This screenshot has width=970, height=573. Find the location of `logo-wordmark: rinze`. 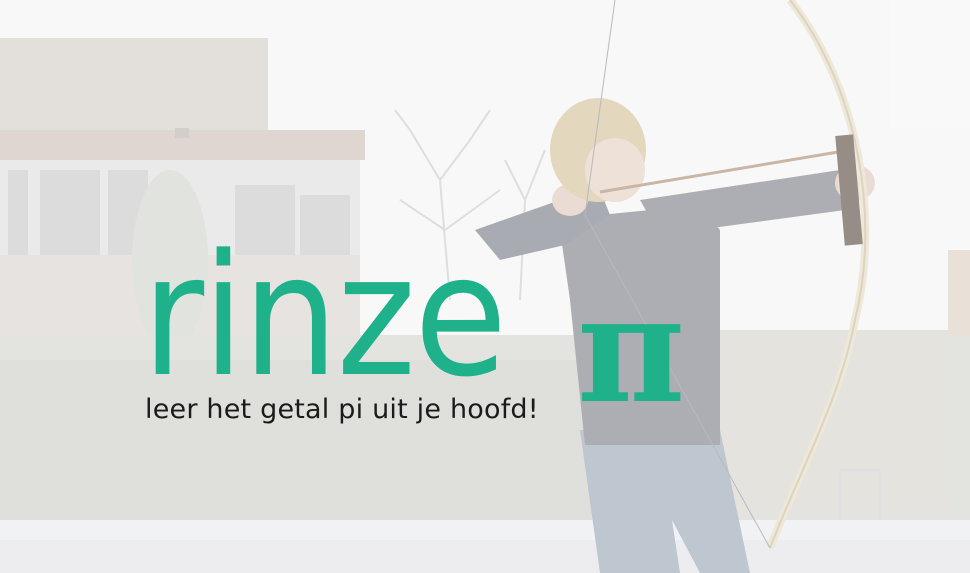

logo-wordmark: rinze is located at coordinates (324, 316).